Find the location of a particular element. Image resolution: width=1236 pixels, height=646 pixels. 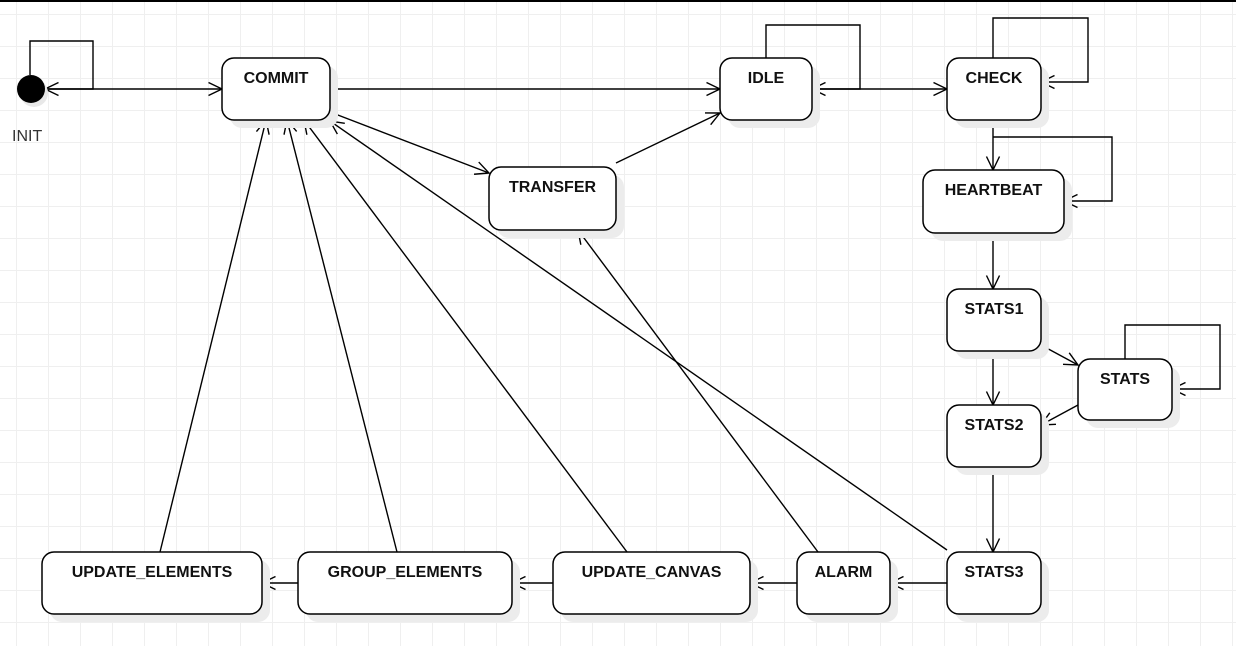

state-stats: STATS is located at coordinates (1128, 393).